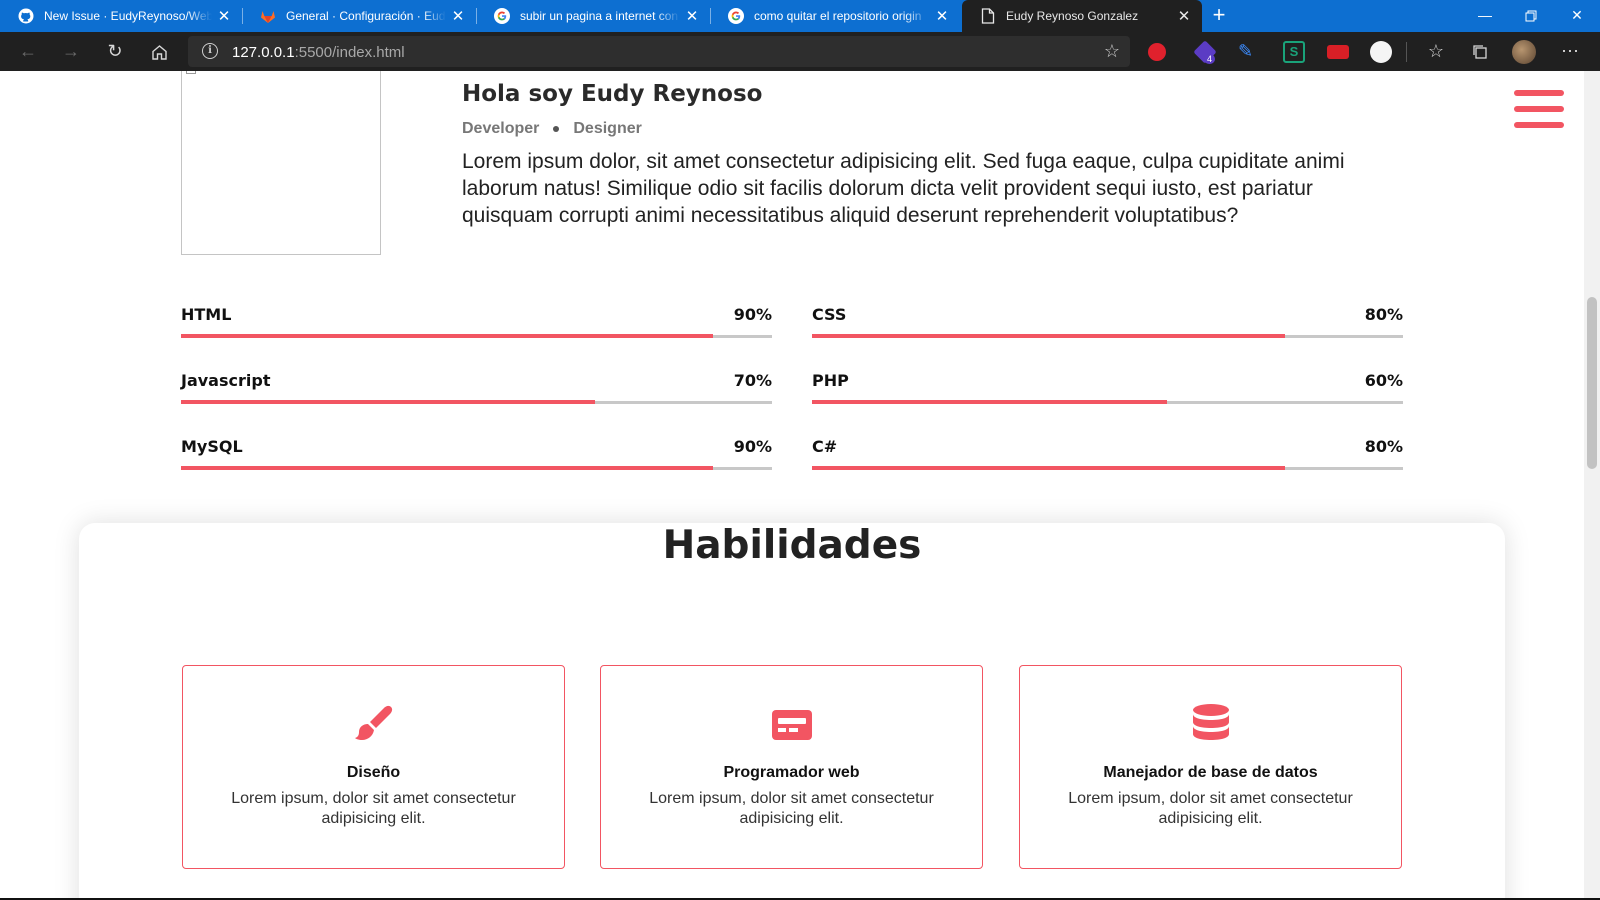 The image size is (1600, 900). What do you see at coordinates (349, 52) in the screenshot?
I see `url-path: :5500/index.html` at bounding box center [349, 52].